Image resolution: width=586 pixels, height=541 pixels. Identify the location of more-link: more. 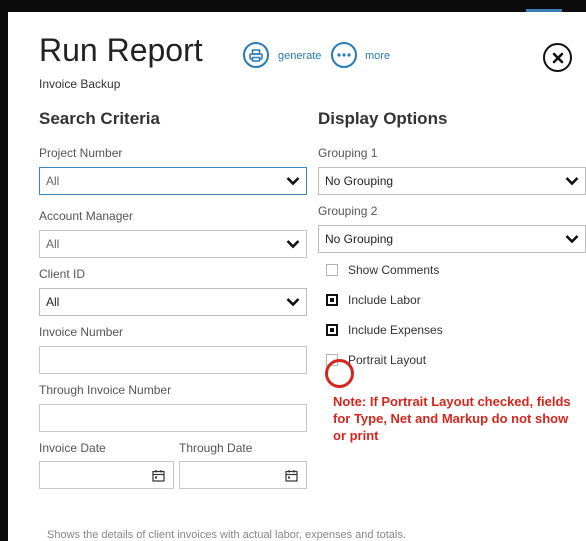
(377, 56).